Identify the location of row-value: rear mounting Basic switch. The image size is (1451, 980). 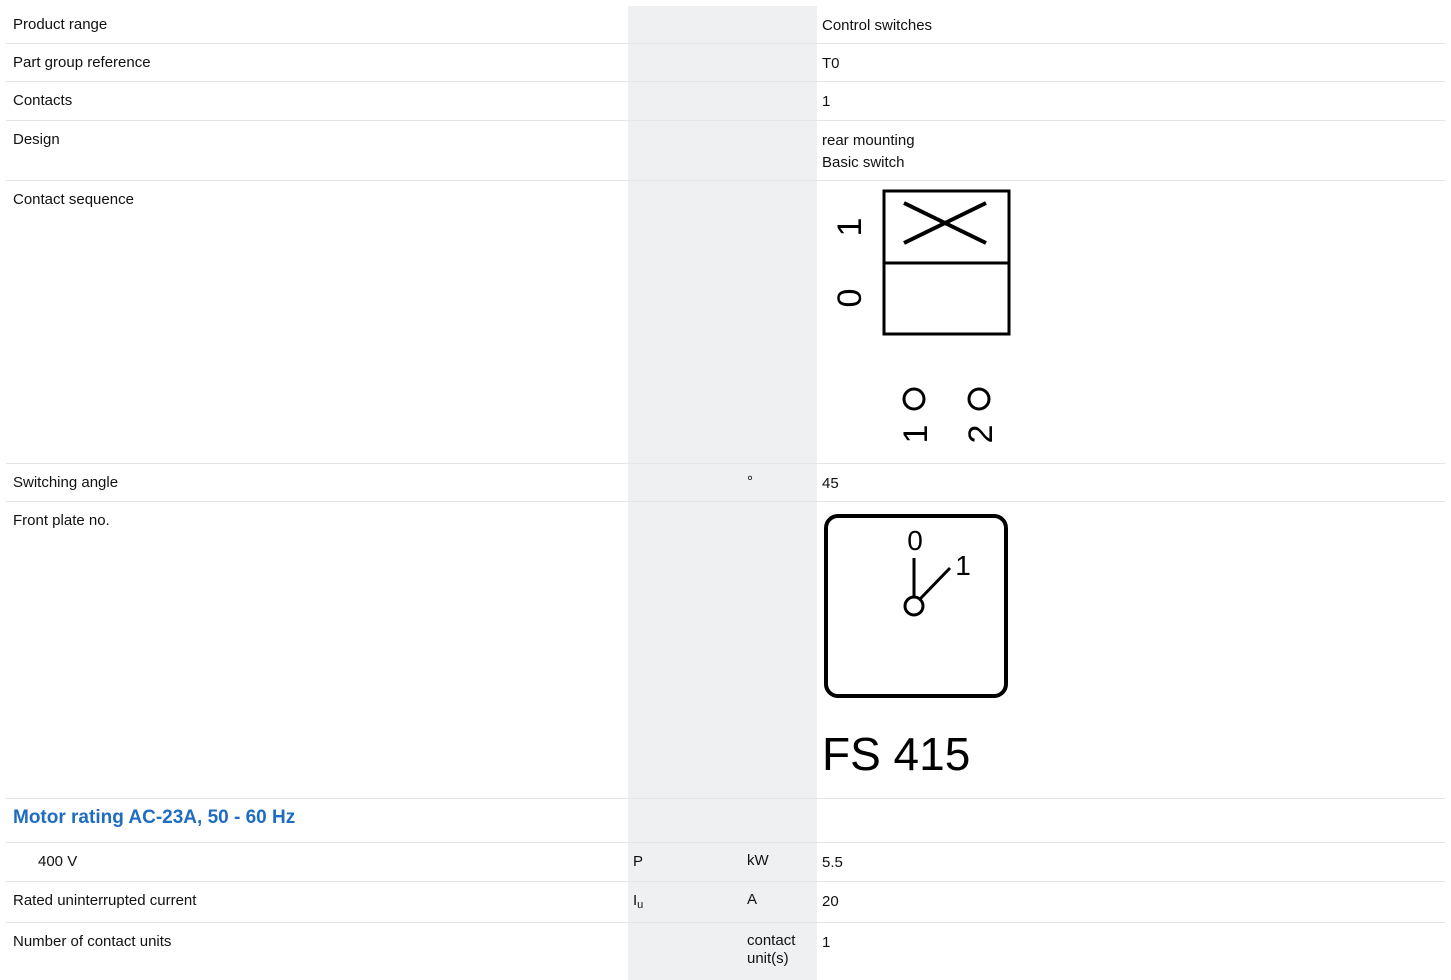
(868, 152).